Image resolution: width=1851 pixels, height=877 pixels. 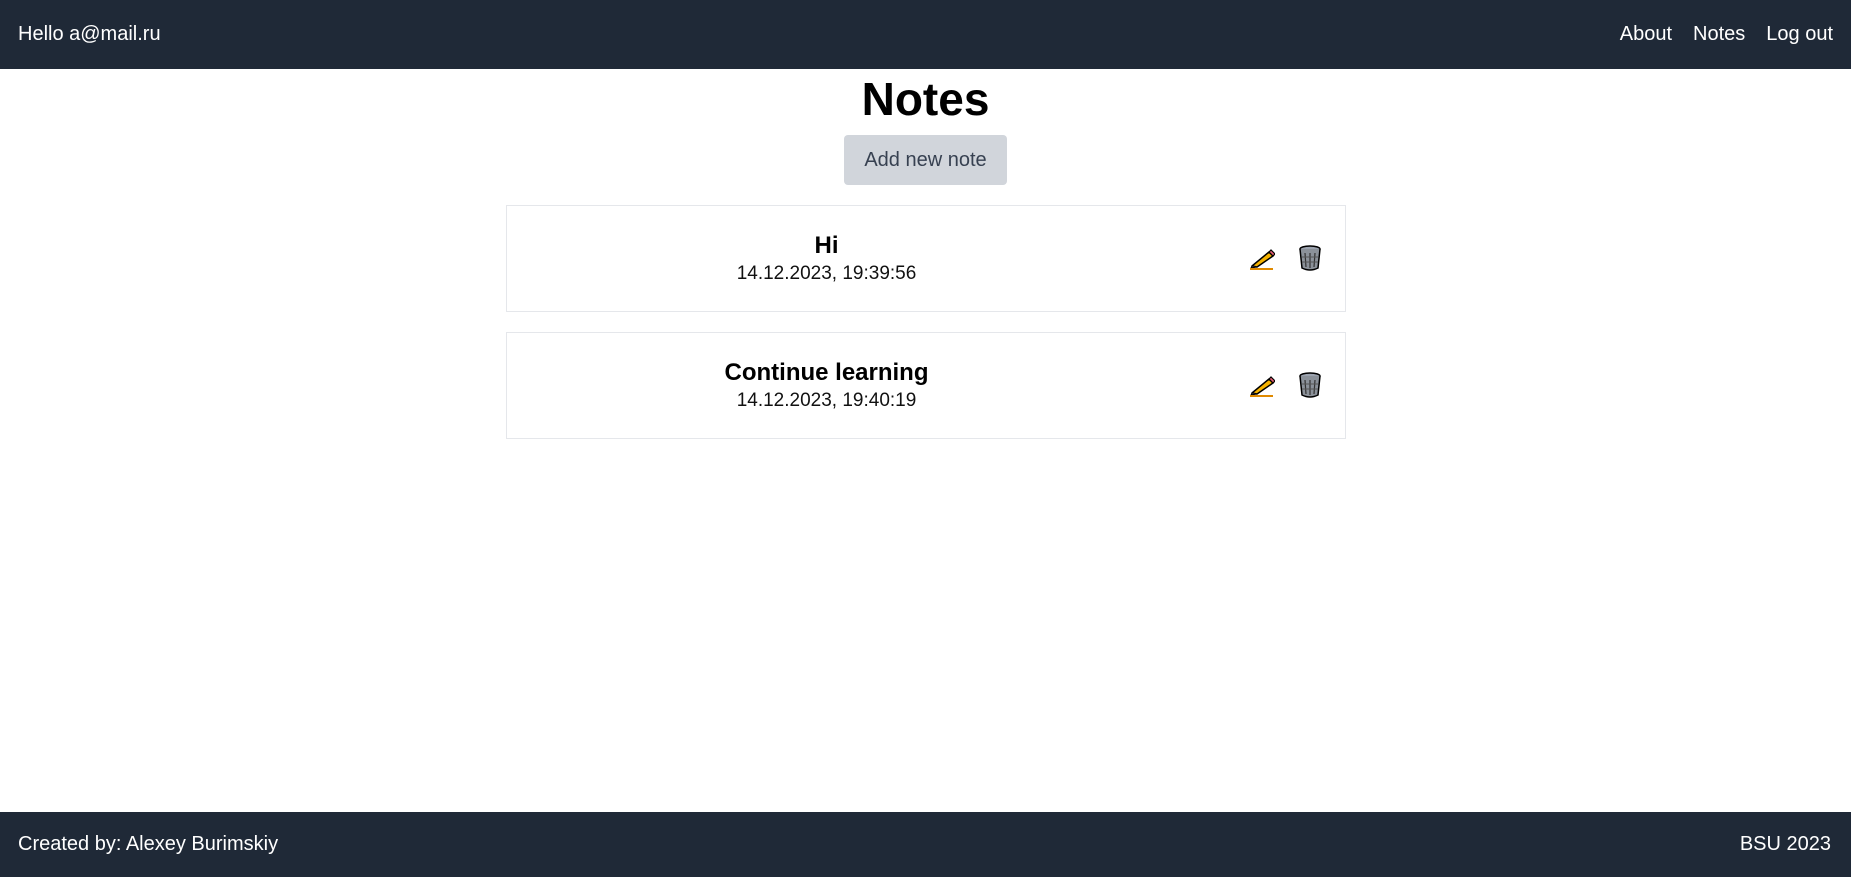 I want to click on nav-about-link: About, so click(x=1646, y=34).